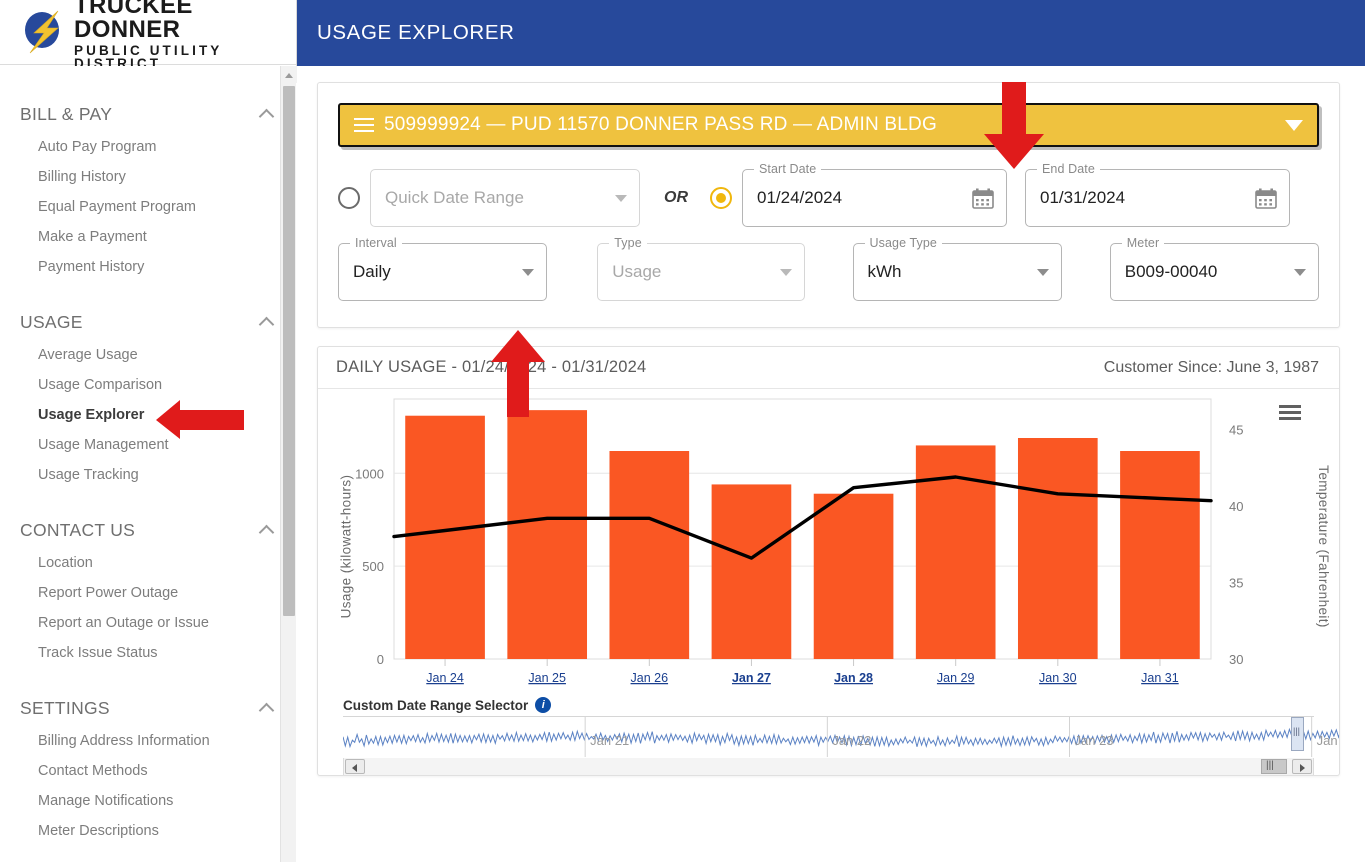 The image size is (1365, 862). I want to click on range-navigator-handle, so click(1297, 734).